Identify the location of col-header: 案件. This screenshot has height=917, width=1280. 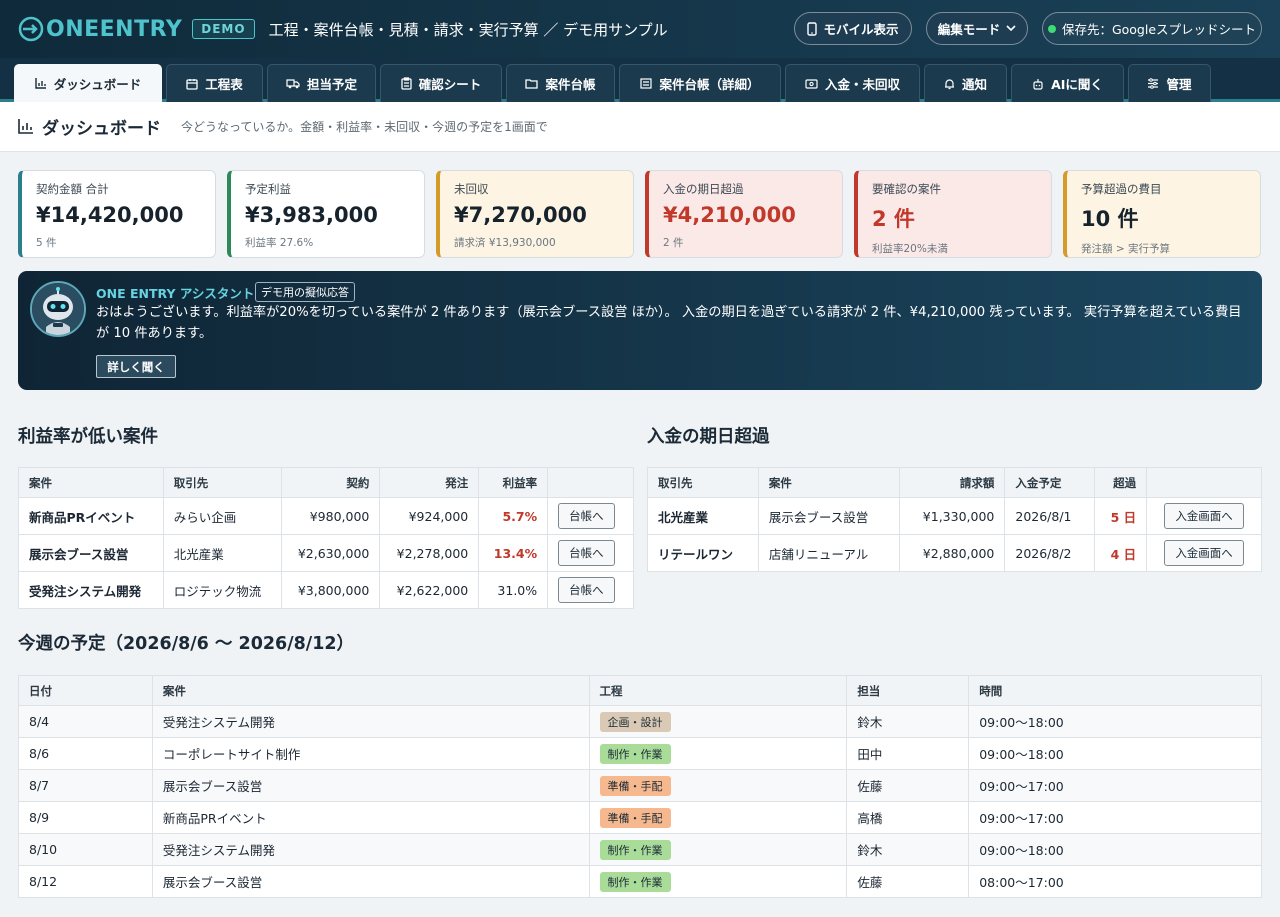
(370, 690).